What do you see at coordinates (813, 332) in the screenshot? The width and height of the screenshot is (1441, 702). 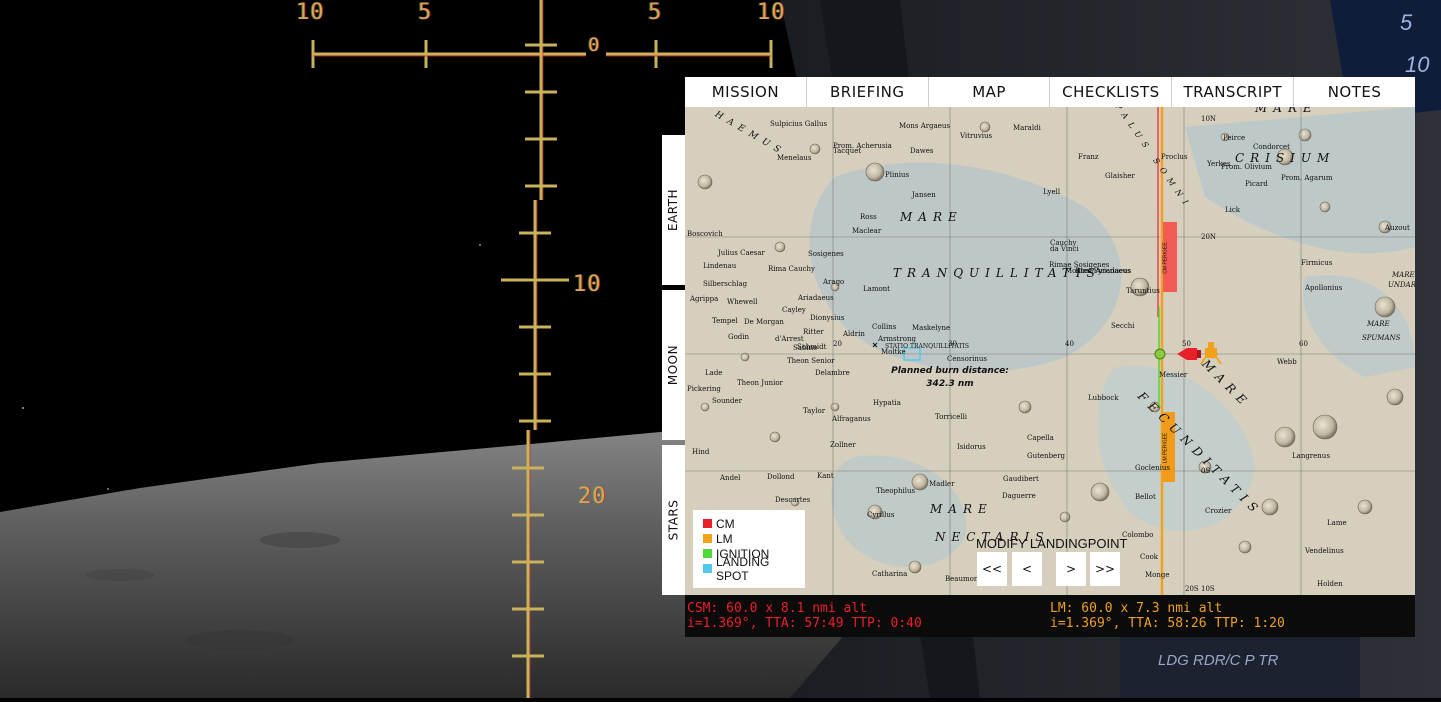 I see `crater-label: Ritter` at bounding box center [813, 332].